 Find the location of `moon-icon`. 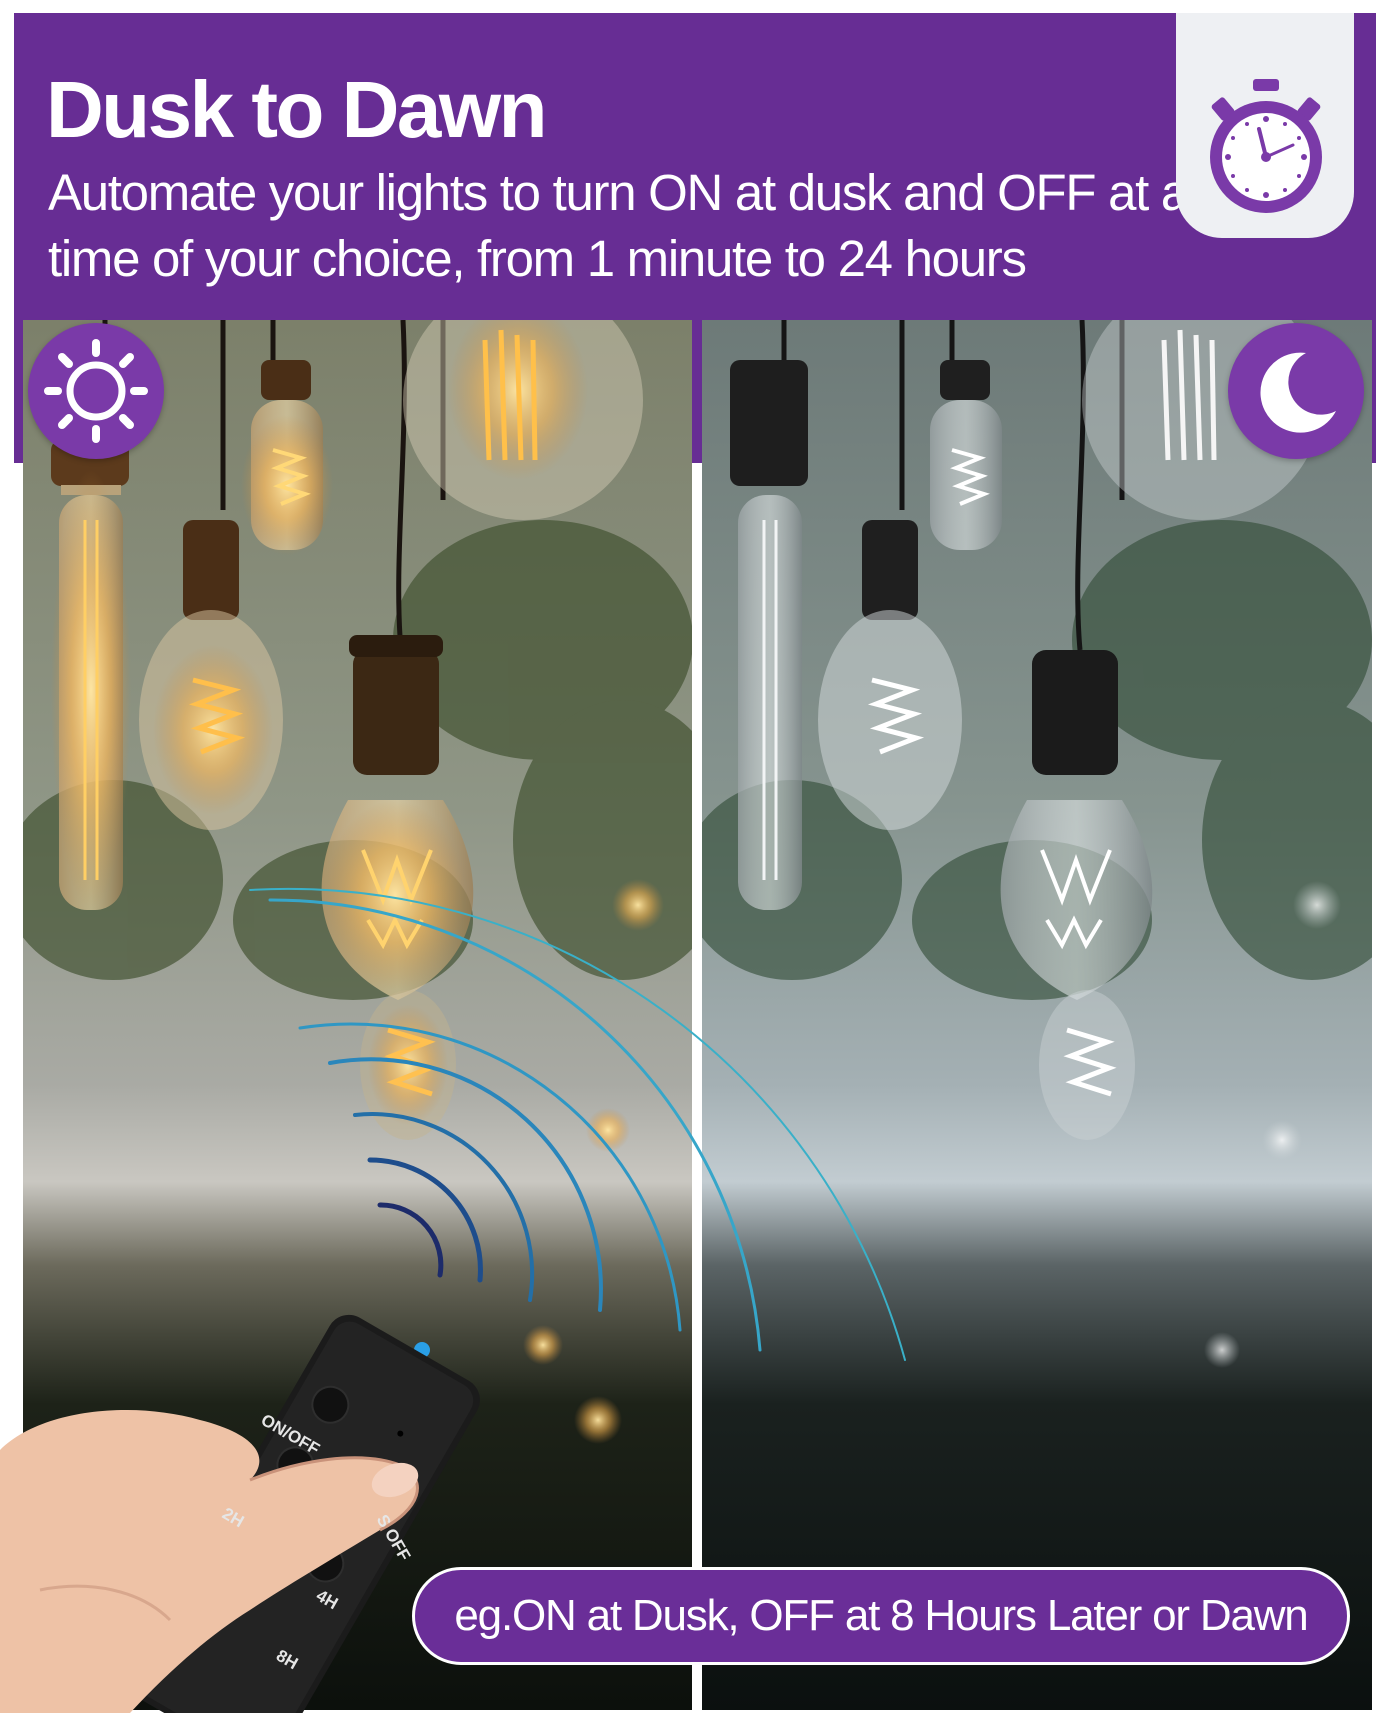

moon-icon is located at coordinates (1298, 392).